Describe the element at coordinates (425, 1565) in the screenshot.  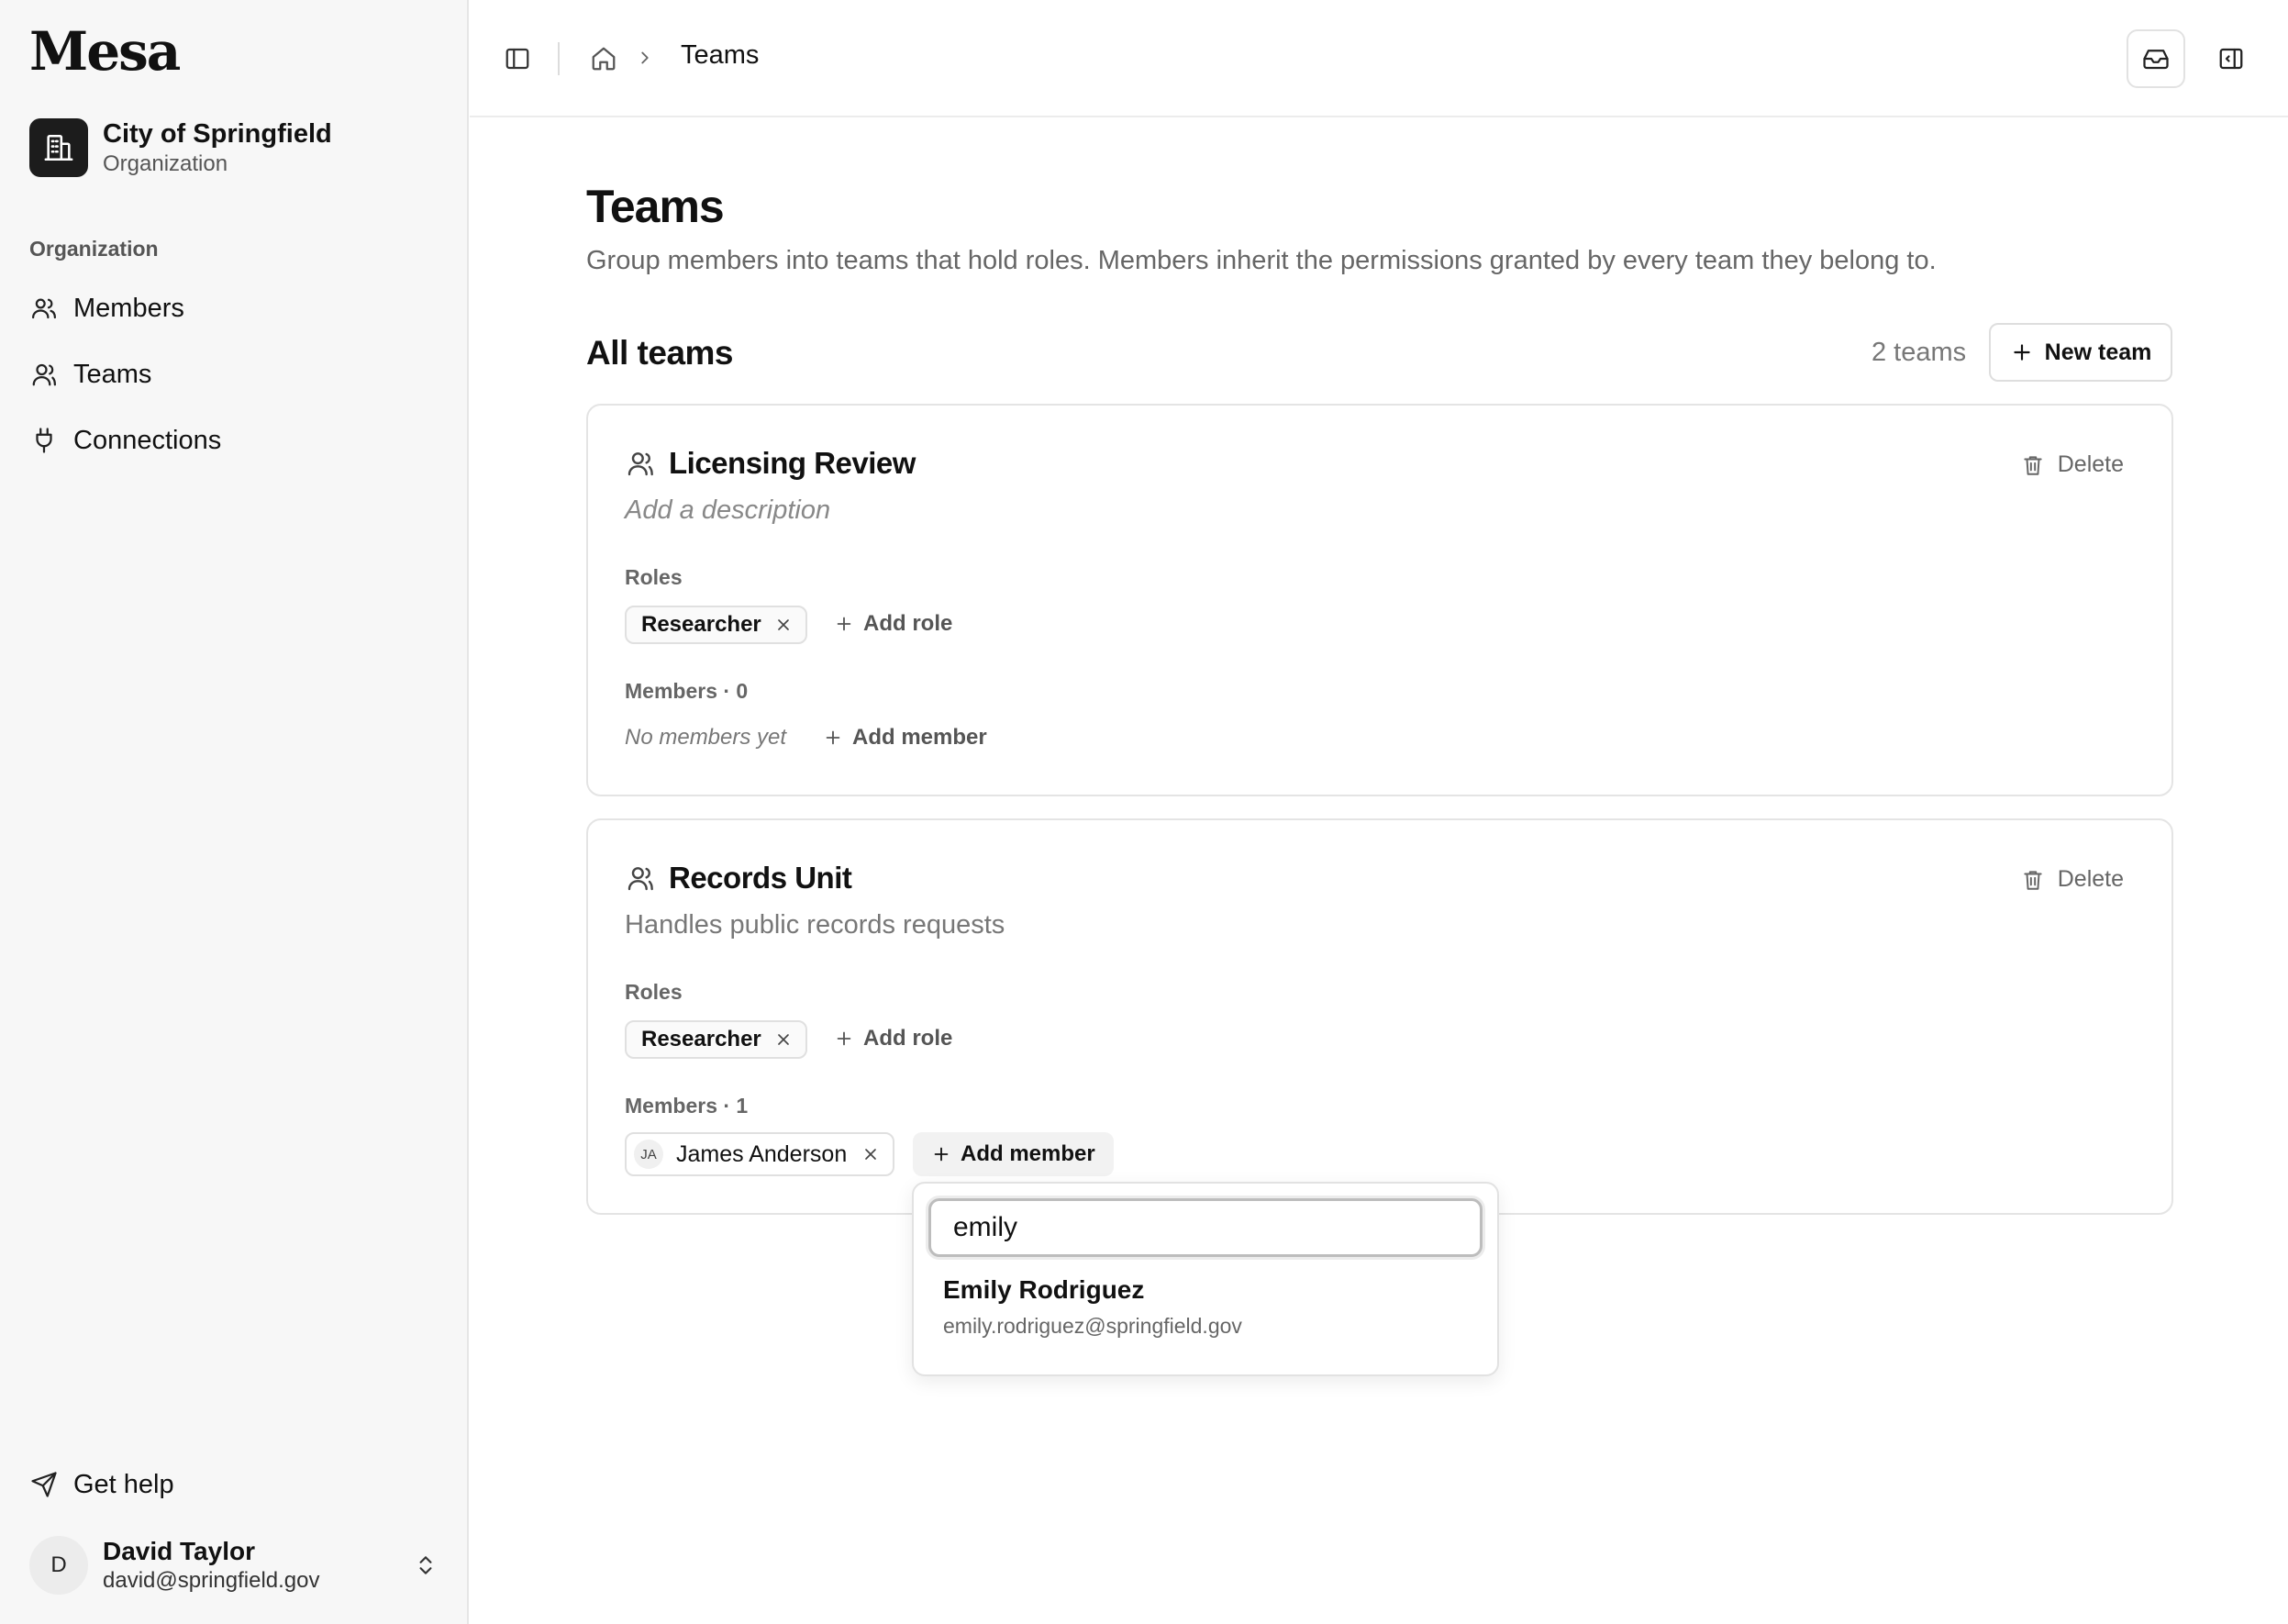
I see `chevrons-up-down-icon` at that location.